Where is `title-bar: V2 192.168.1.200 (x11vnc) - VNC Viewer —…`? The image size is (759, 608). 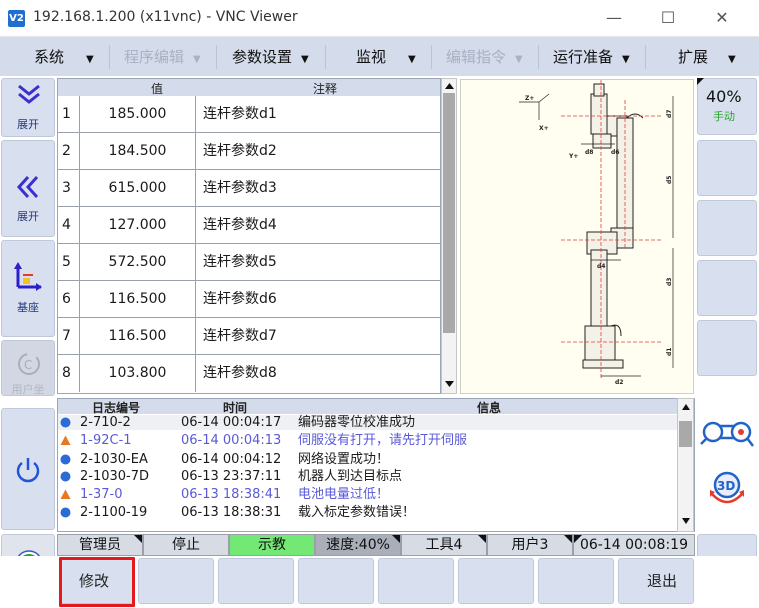
title-bar: V2 192.168.1.200 (x11vnc) - VNC Viewer —… is located at coordinates (379, 18).